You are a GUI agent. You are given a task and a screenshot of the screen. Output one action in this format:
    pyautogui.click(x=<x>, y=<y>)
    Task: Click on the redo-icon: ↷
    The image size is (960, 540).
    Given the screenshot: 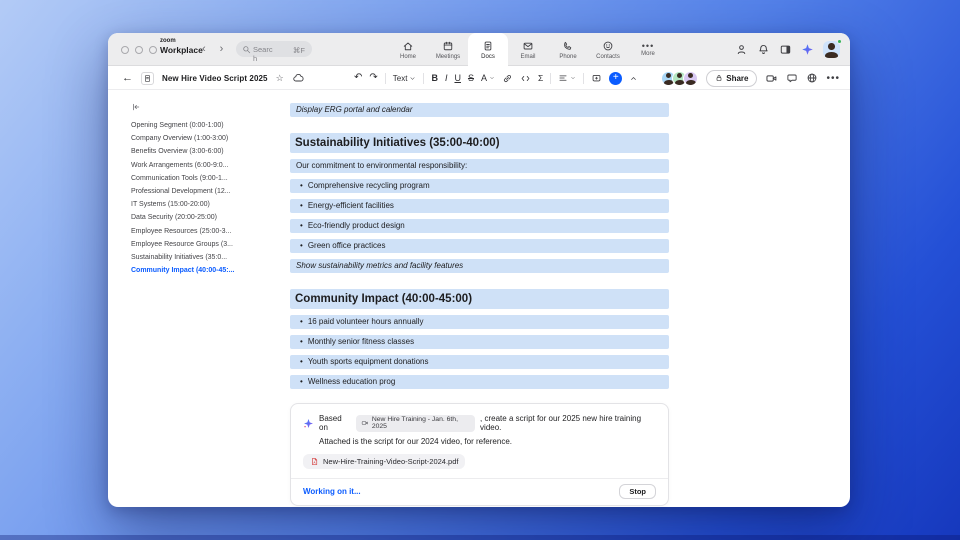 What is the action you would take?
    pyautogui.click(x=373, y=78)
    